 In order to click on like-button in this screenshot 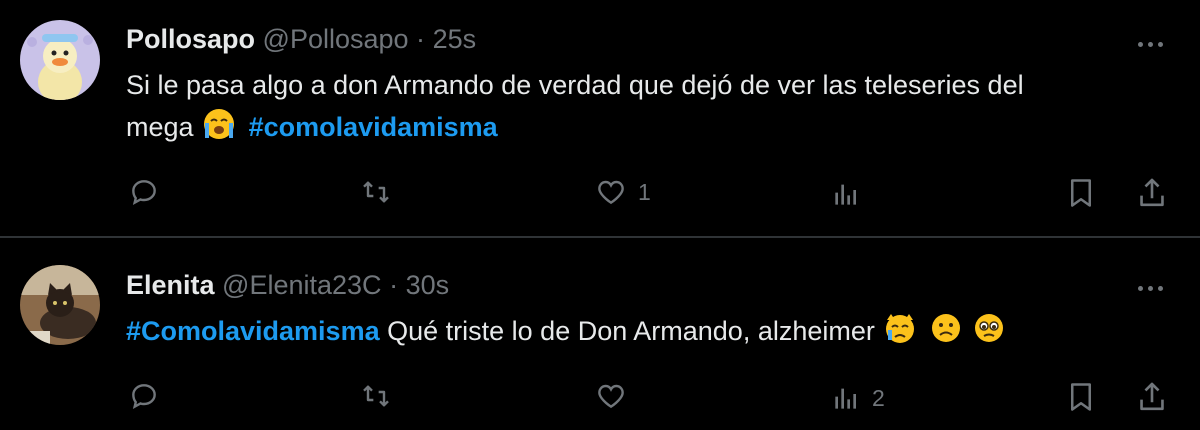, I will do `click(616, 396)`.